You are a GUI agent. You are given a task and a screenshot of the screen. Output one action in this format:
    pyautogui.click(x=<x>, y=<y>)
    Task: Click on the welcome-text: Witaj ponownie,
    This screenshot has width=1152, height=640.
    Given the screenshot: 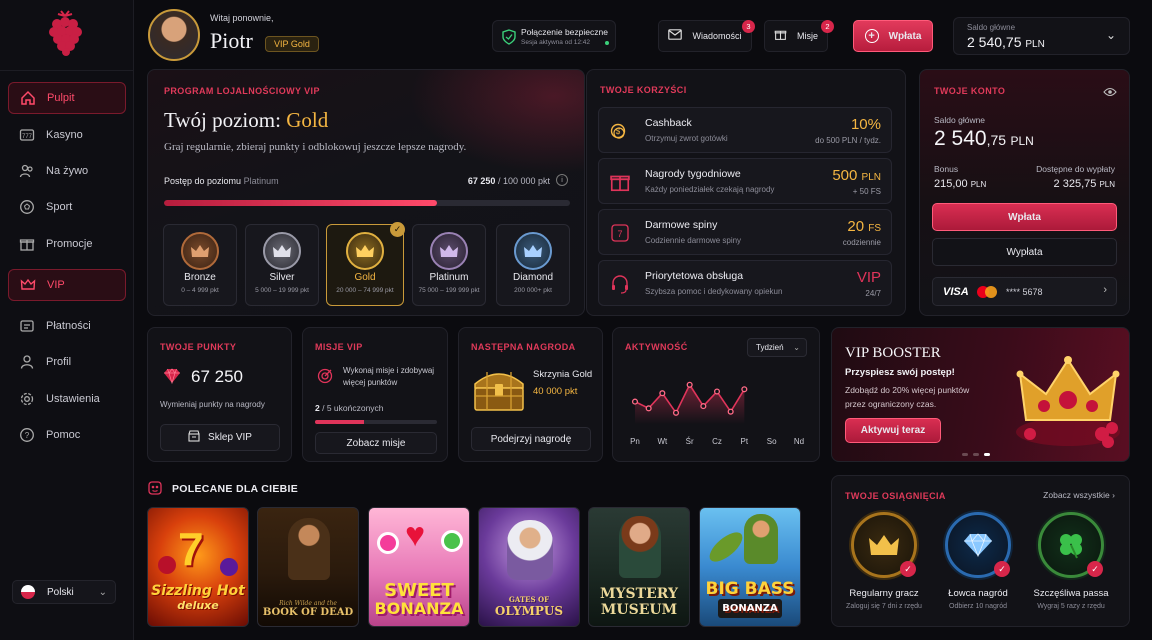 What is the action you would take?
    pyautogui.click(x=242, y=18)
    